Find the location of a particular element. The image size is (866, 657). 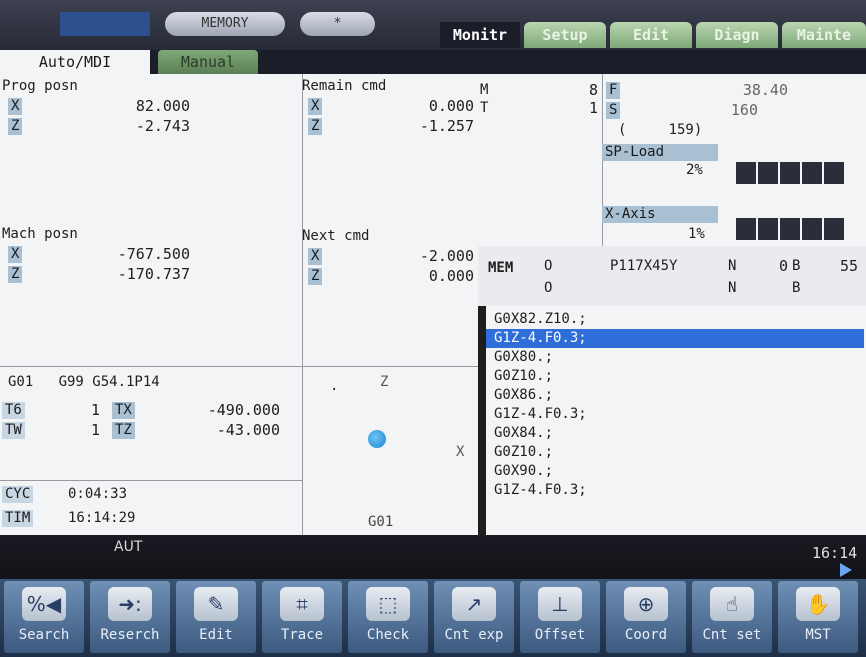

cyc-label: CYC is located at coordinates (18, 494).